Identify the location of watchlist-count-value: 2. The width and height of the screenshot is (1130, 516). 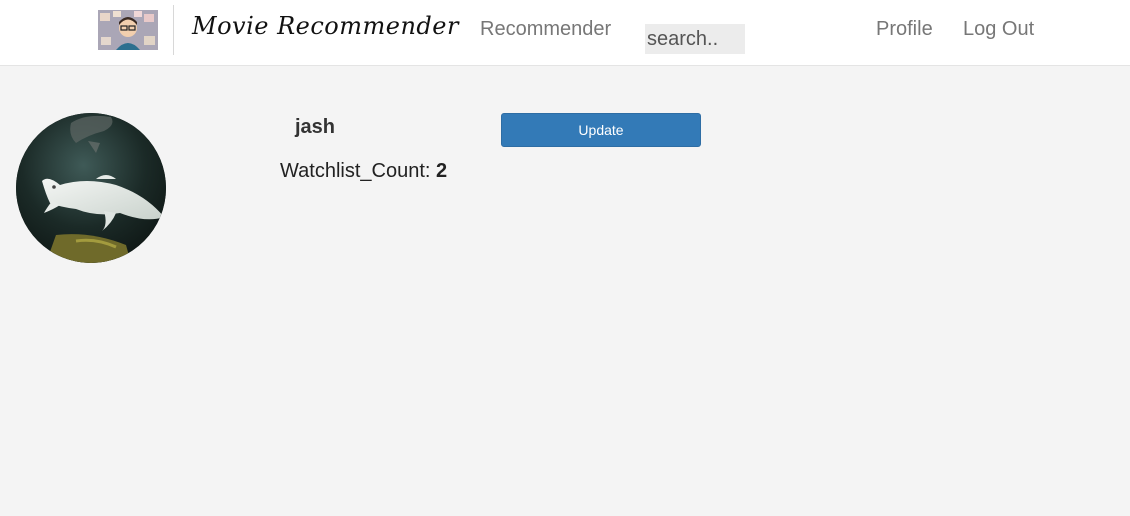
(442, 171).